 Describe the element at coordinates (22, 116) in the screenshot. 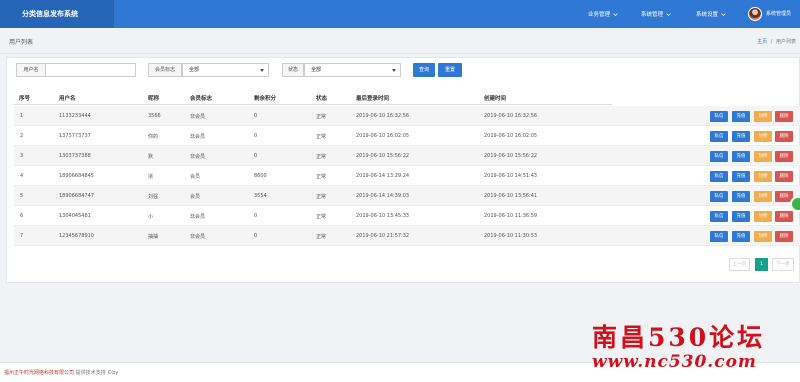

I see `cell-no: 1` at that location.